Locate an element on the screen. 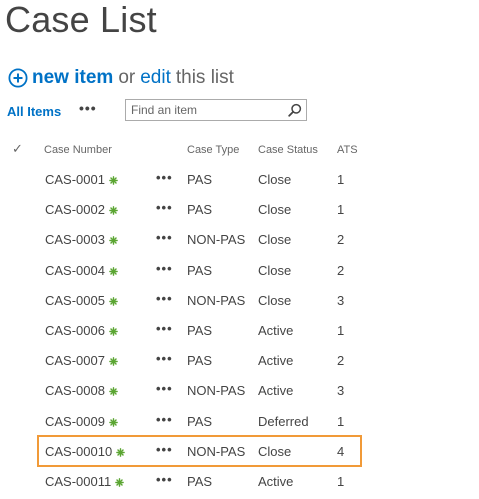  table-row: CAS-0005 ••• NON-PAS Close 3 is located at coordinates (239, 300).